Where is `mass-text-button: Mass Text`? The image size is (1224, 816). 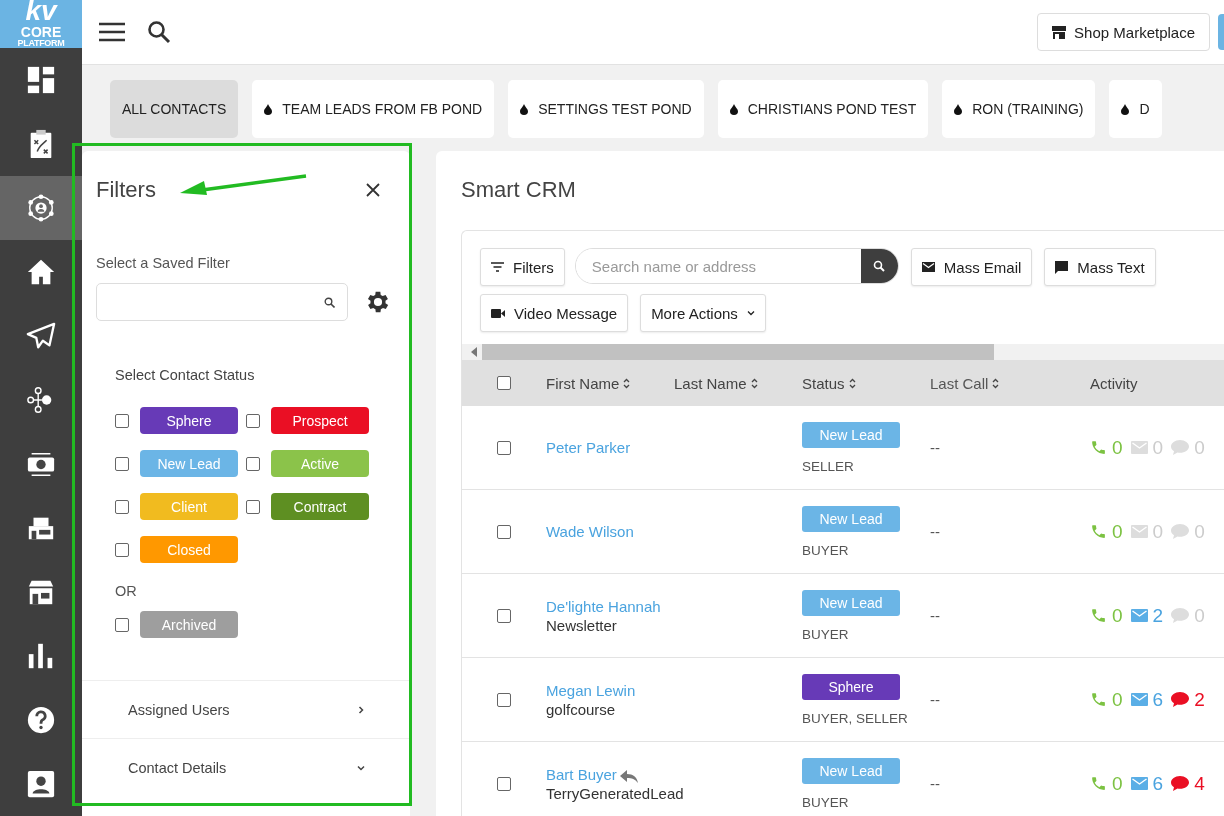
mass-text-button: Mass Text is located at coordinates (1100, 267).